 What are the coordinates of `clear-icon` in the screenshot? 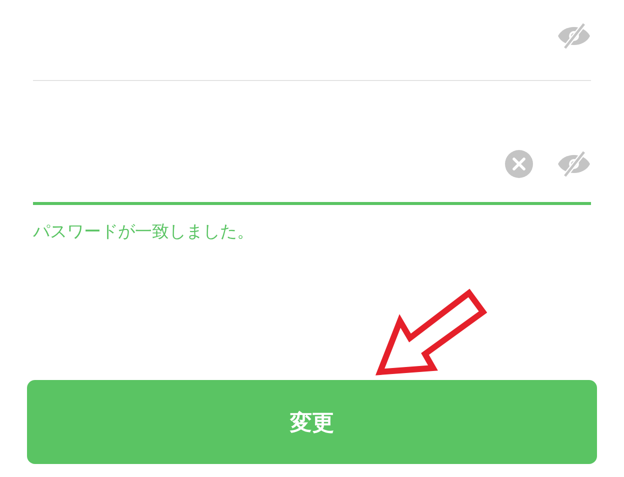 It's located at (519, 164).